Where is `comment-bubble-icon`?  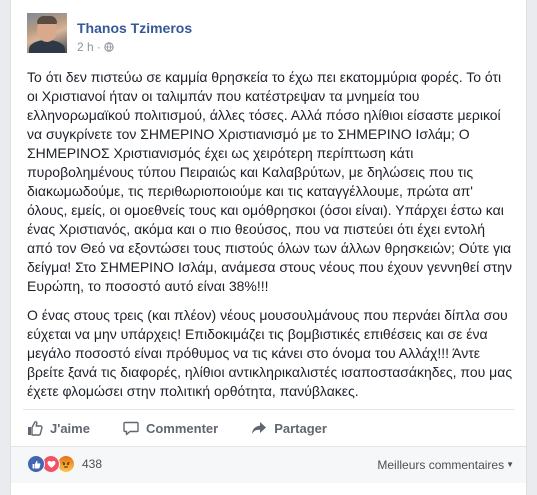
comment-bubble-icon is located at coordinates (131, 428).